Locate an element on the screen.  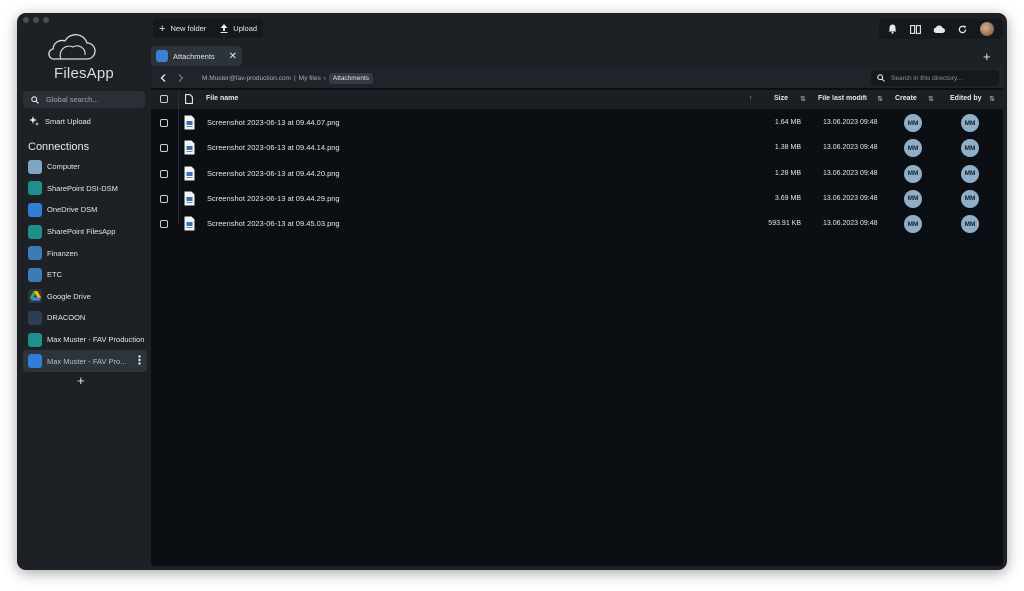
app-logo-text: FilesApp is located at coordinates (84, 73).